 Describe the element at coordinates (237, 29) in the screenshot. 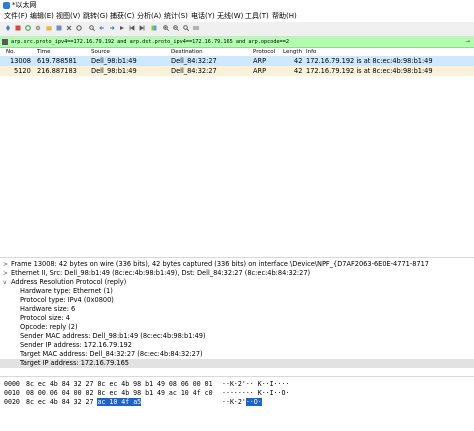

I see `main-toolbar` at that location.